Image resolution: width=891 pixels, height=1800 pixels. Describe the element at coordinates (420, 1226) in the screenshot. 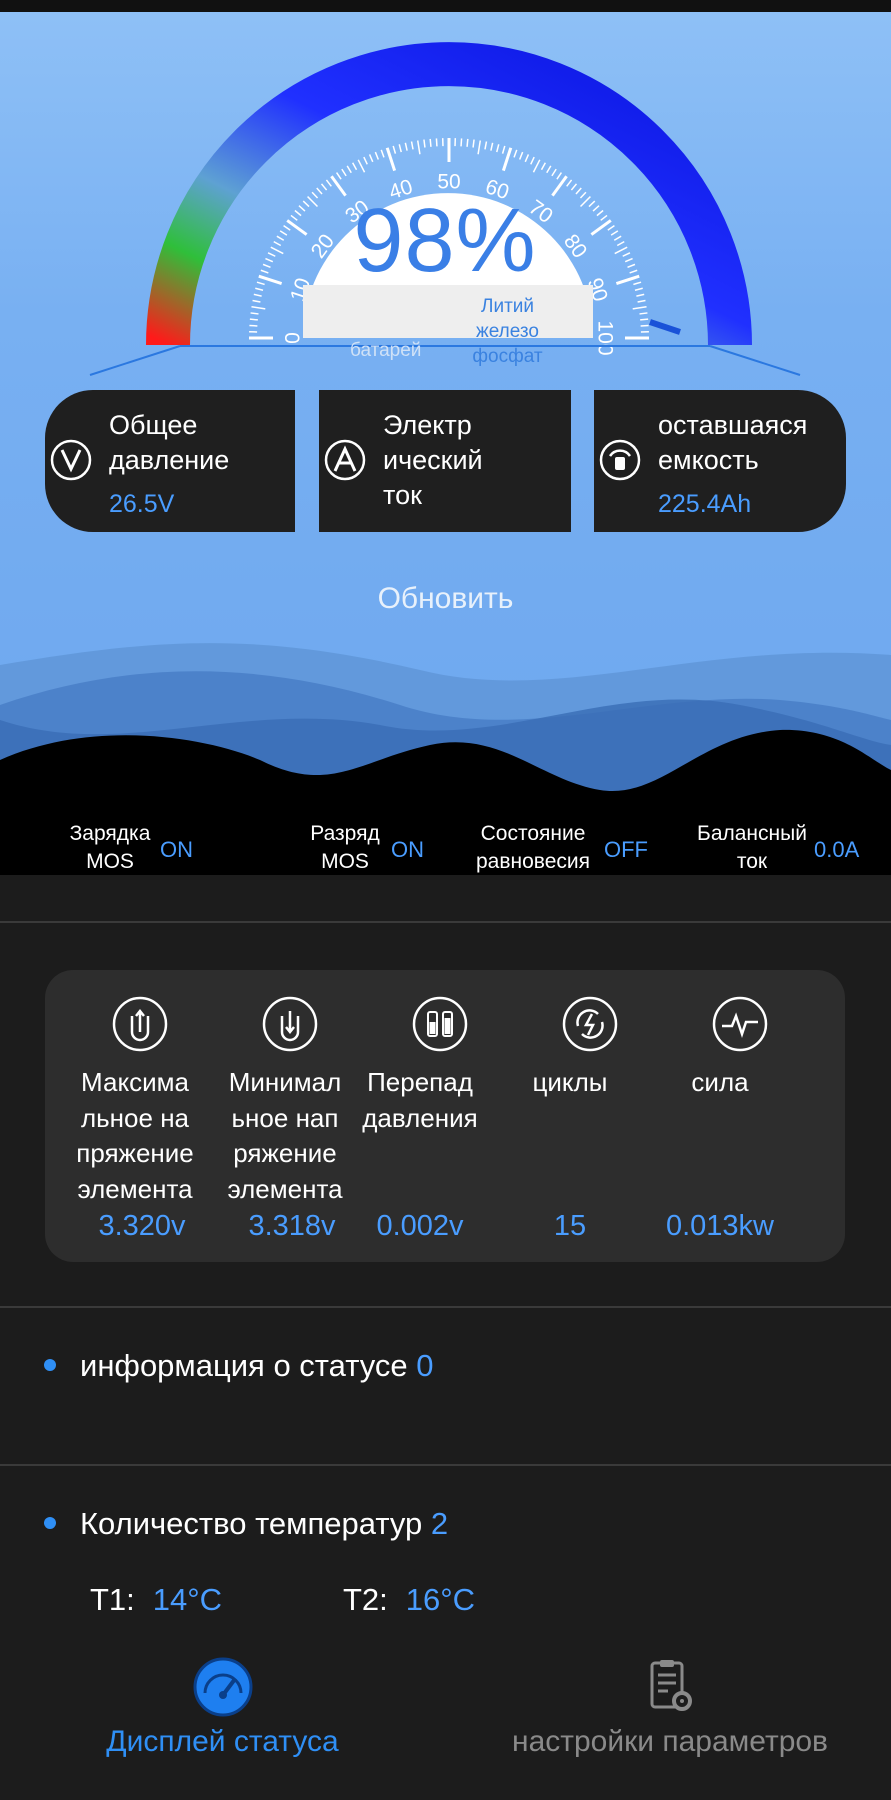

I see `voltage-diff-value: 0.002v` at that location.